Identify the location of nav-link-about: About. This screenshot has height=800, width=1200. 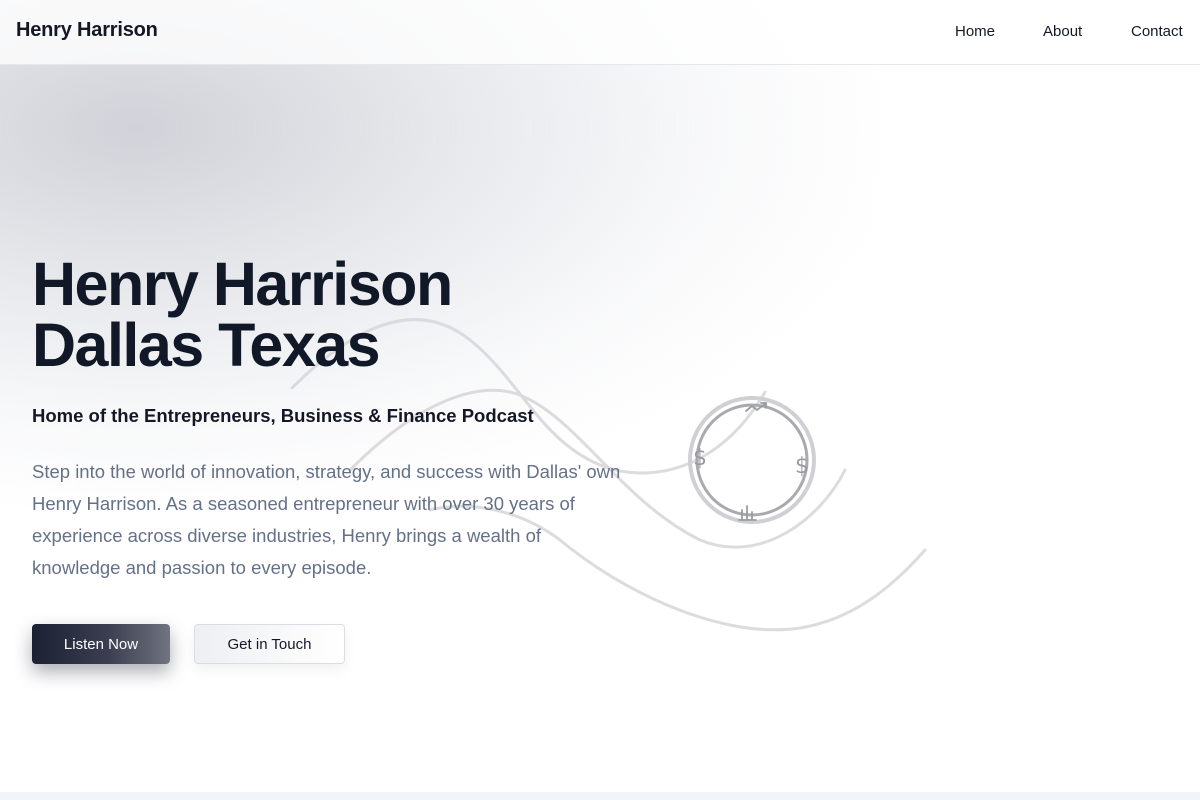
(1062, 31).